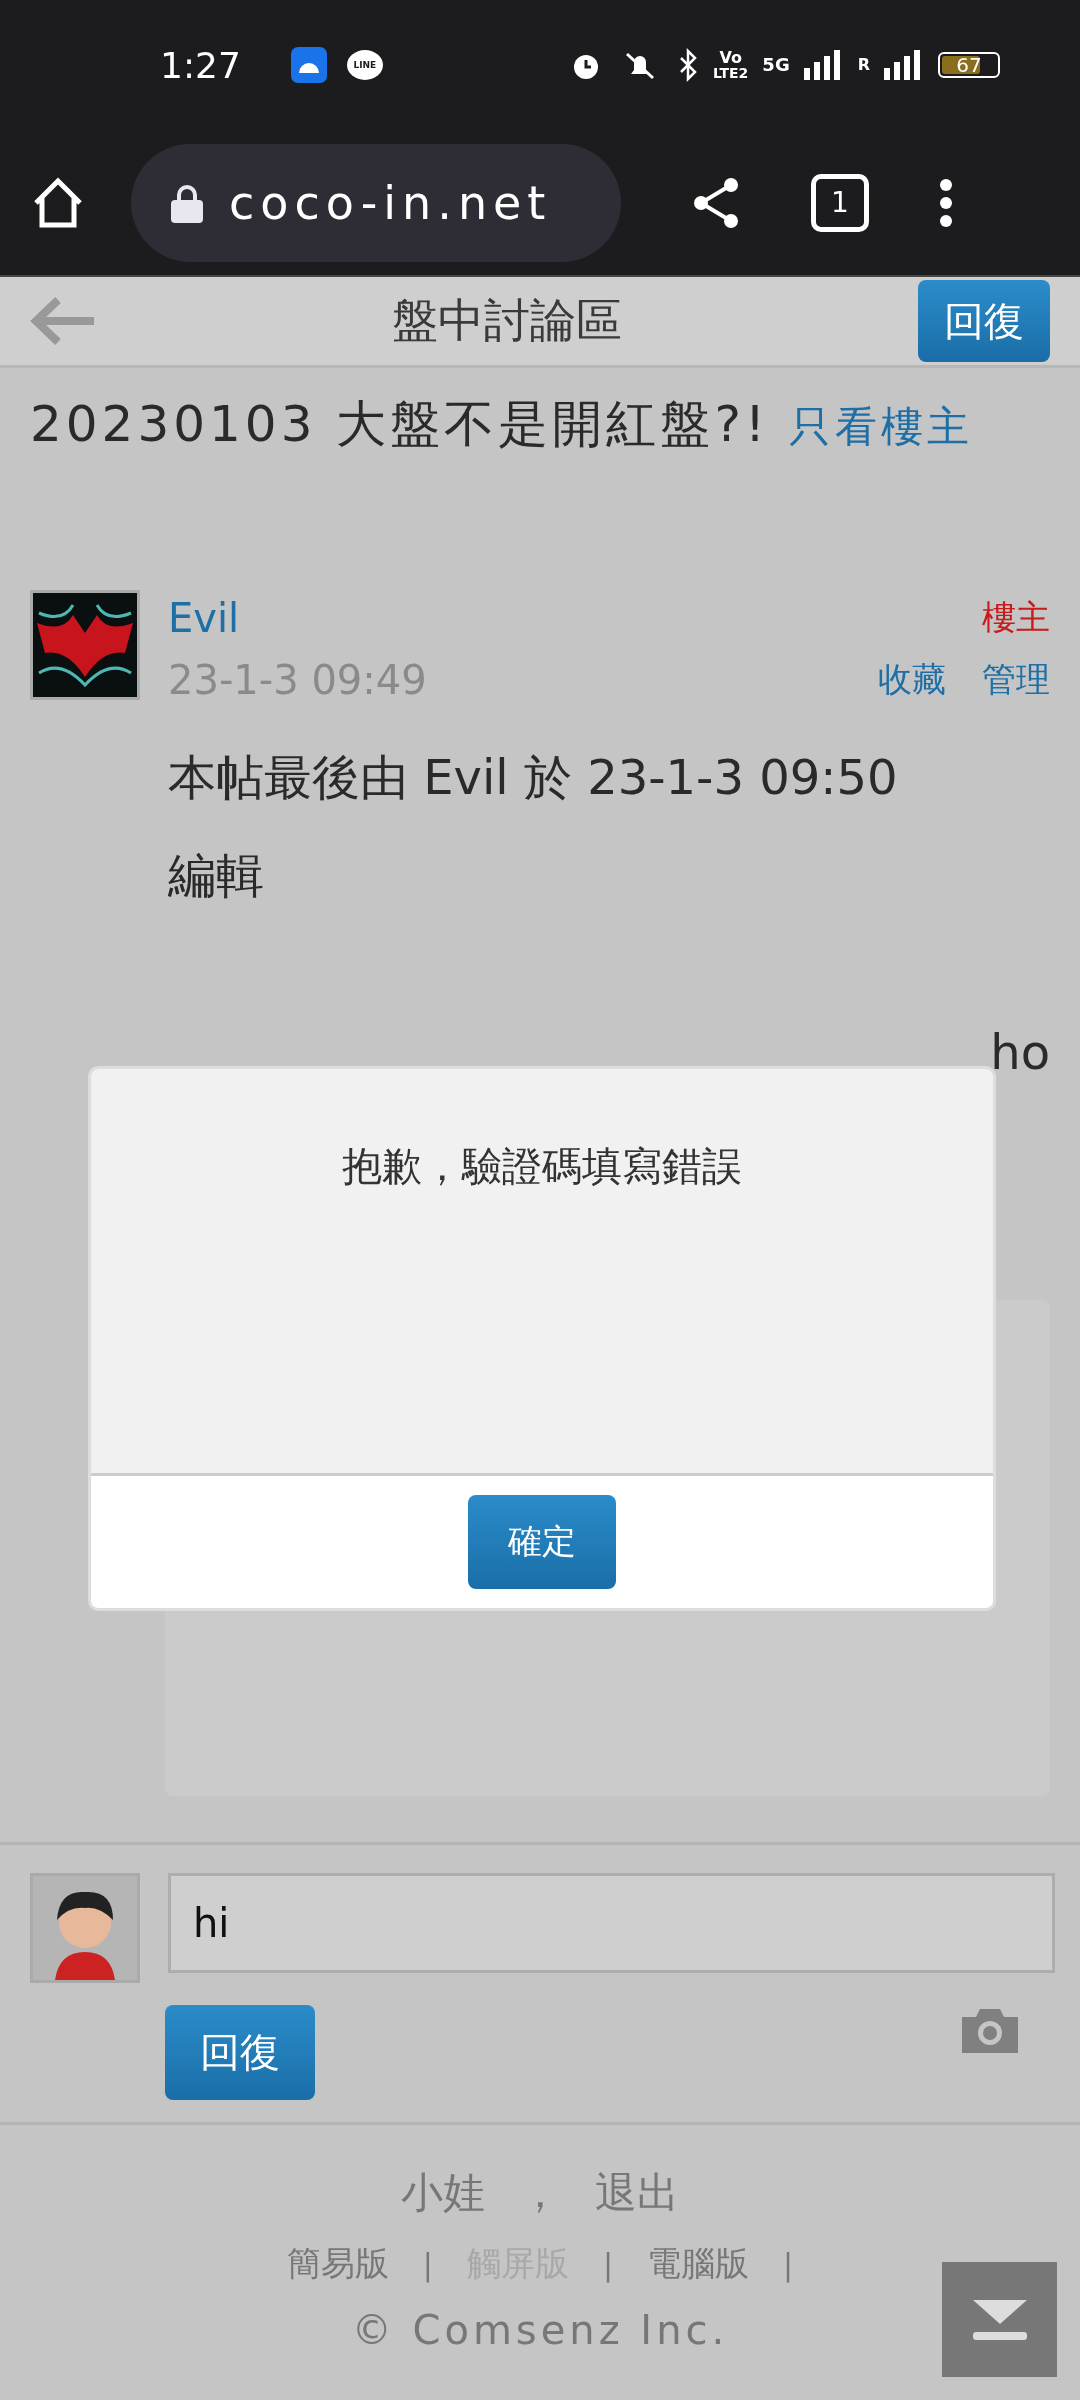  I want to click on reply-input: hi, so click(611, 1923).